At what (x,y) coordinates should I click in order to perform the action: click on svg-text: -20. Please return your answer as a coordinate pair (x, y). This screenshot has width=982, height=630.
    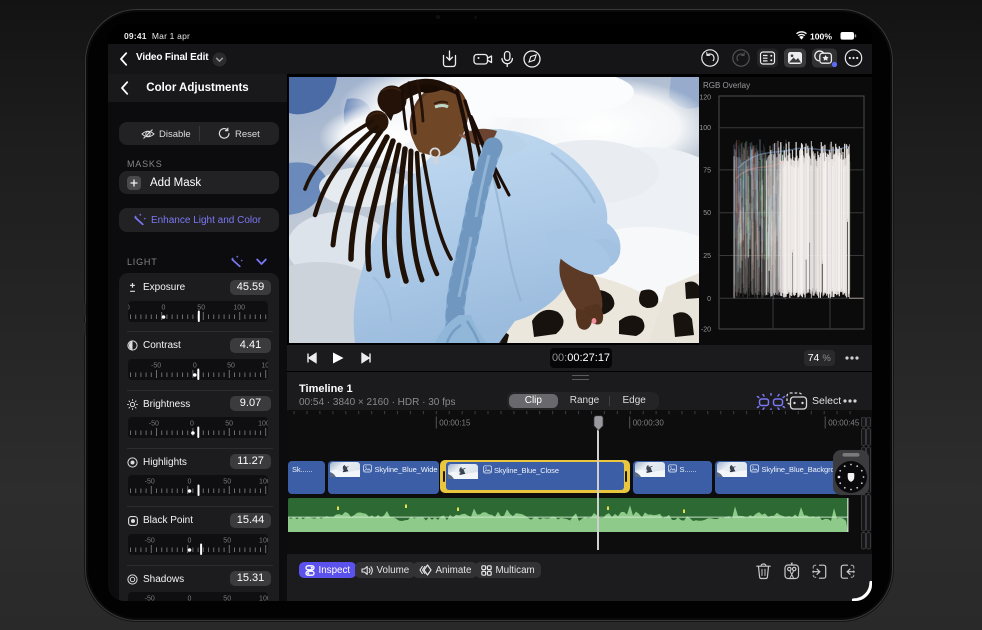
    Looking at the image, I should click on (706, 330).